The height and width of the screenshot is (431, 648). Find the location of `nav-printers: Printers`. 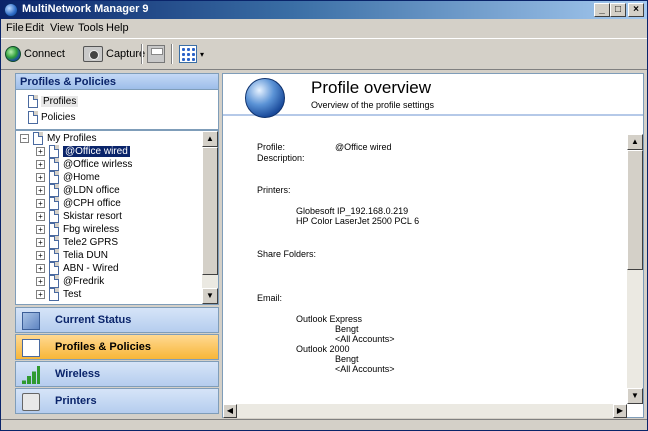

nav-printers: Printers is located at coordinates (117, 401).